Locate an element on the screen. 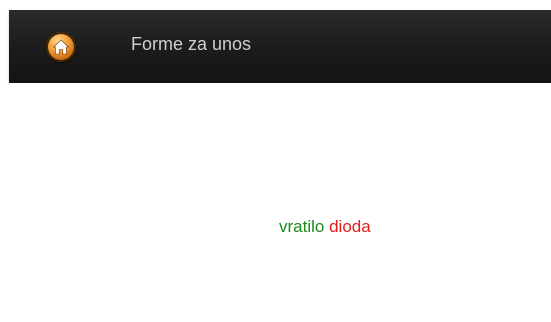 The width and height of the screenshot is (551, 322). result-text: vratilo dioda is located at coordinates (325, 227).